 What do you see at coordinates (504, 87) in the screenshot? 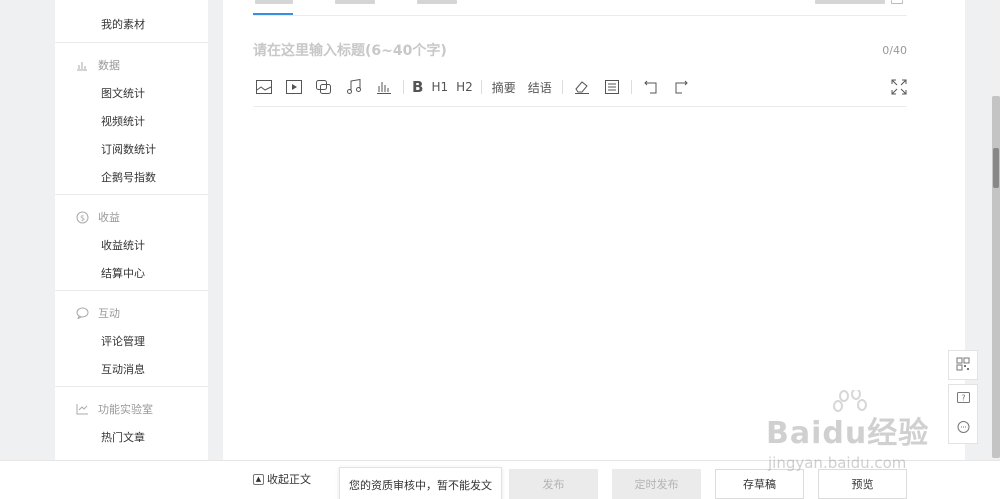
I see `summary-button: 摘要` at bounding box center [504, 87].